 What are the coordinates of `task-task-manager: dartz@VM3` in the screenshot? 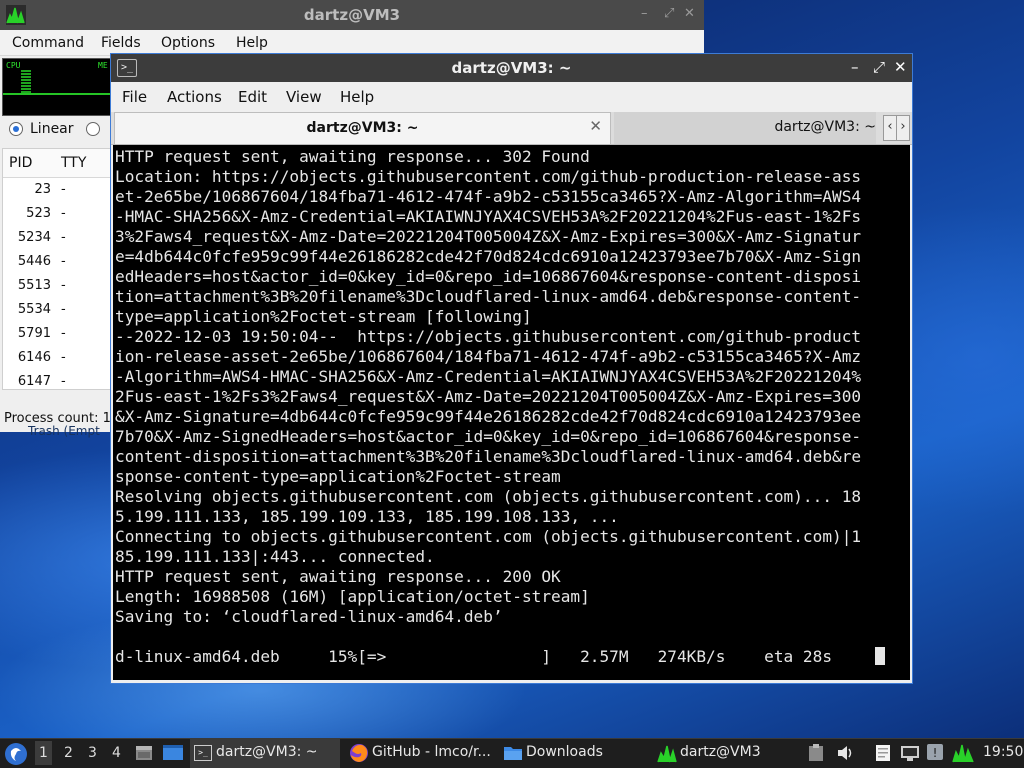 It's located at (725, 753).